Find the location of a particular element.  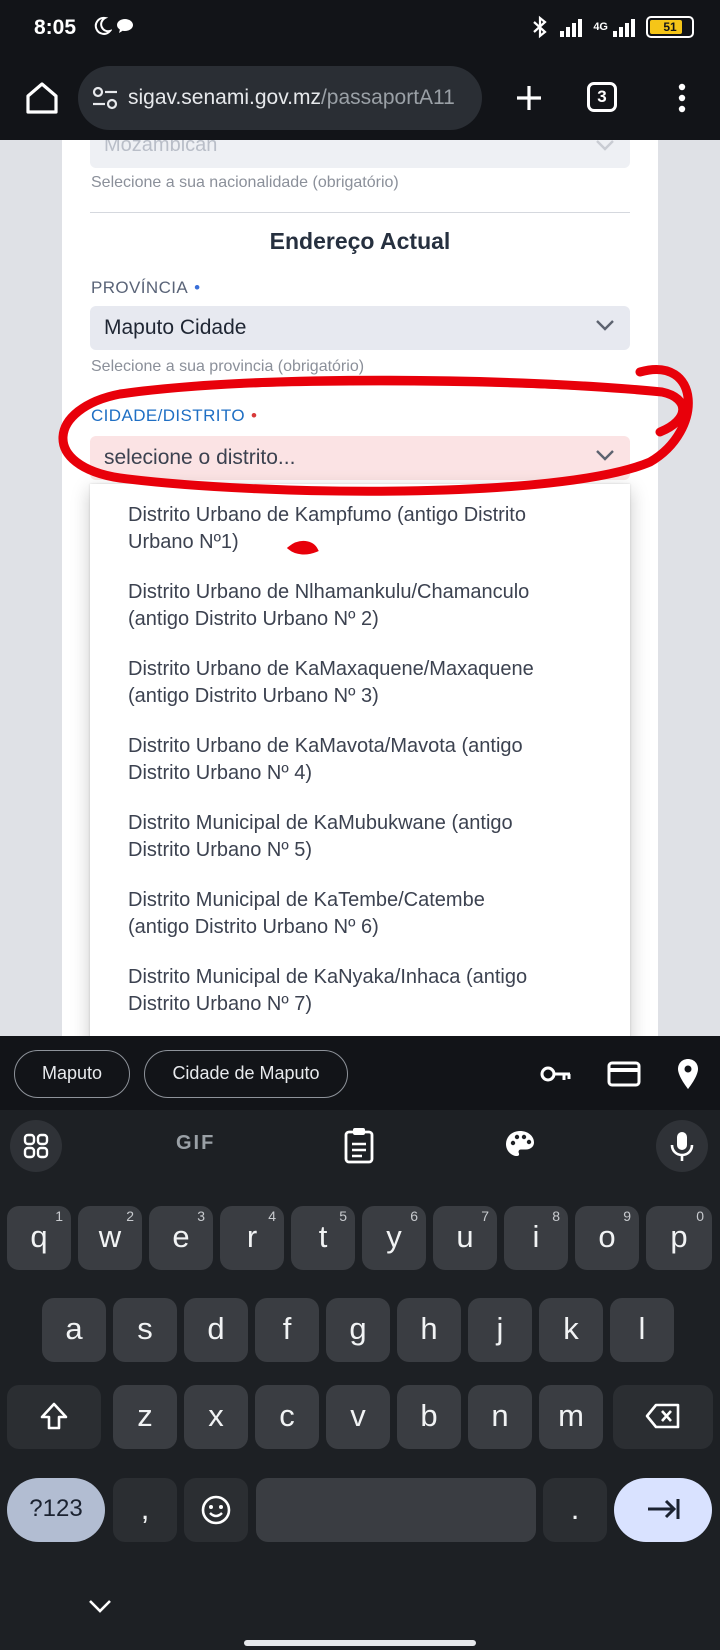

key-icon is located at coordinates (556, 1074).